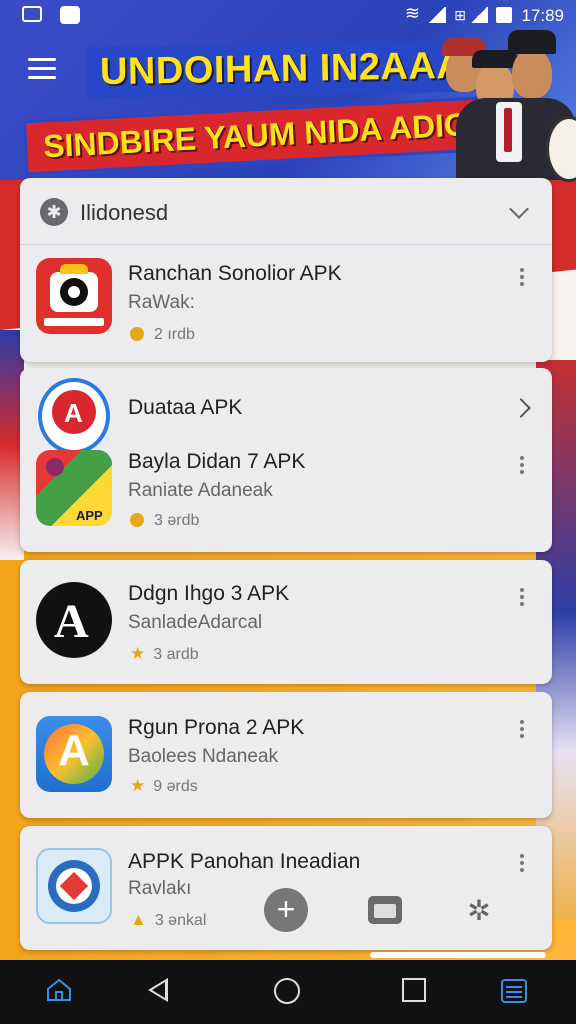 Image resolution: width=576 pixels, height=1024 pixels. I want to click on app-subtitle: RaWak:, so click(161, 302).